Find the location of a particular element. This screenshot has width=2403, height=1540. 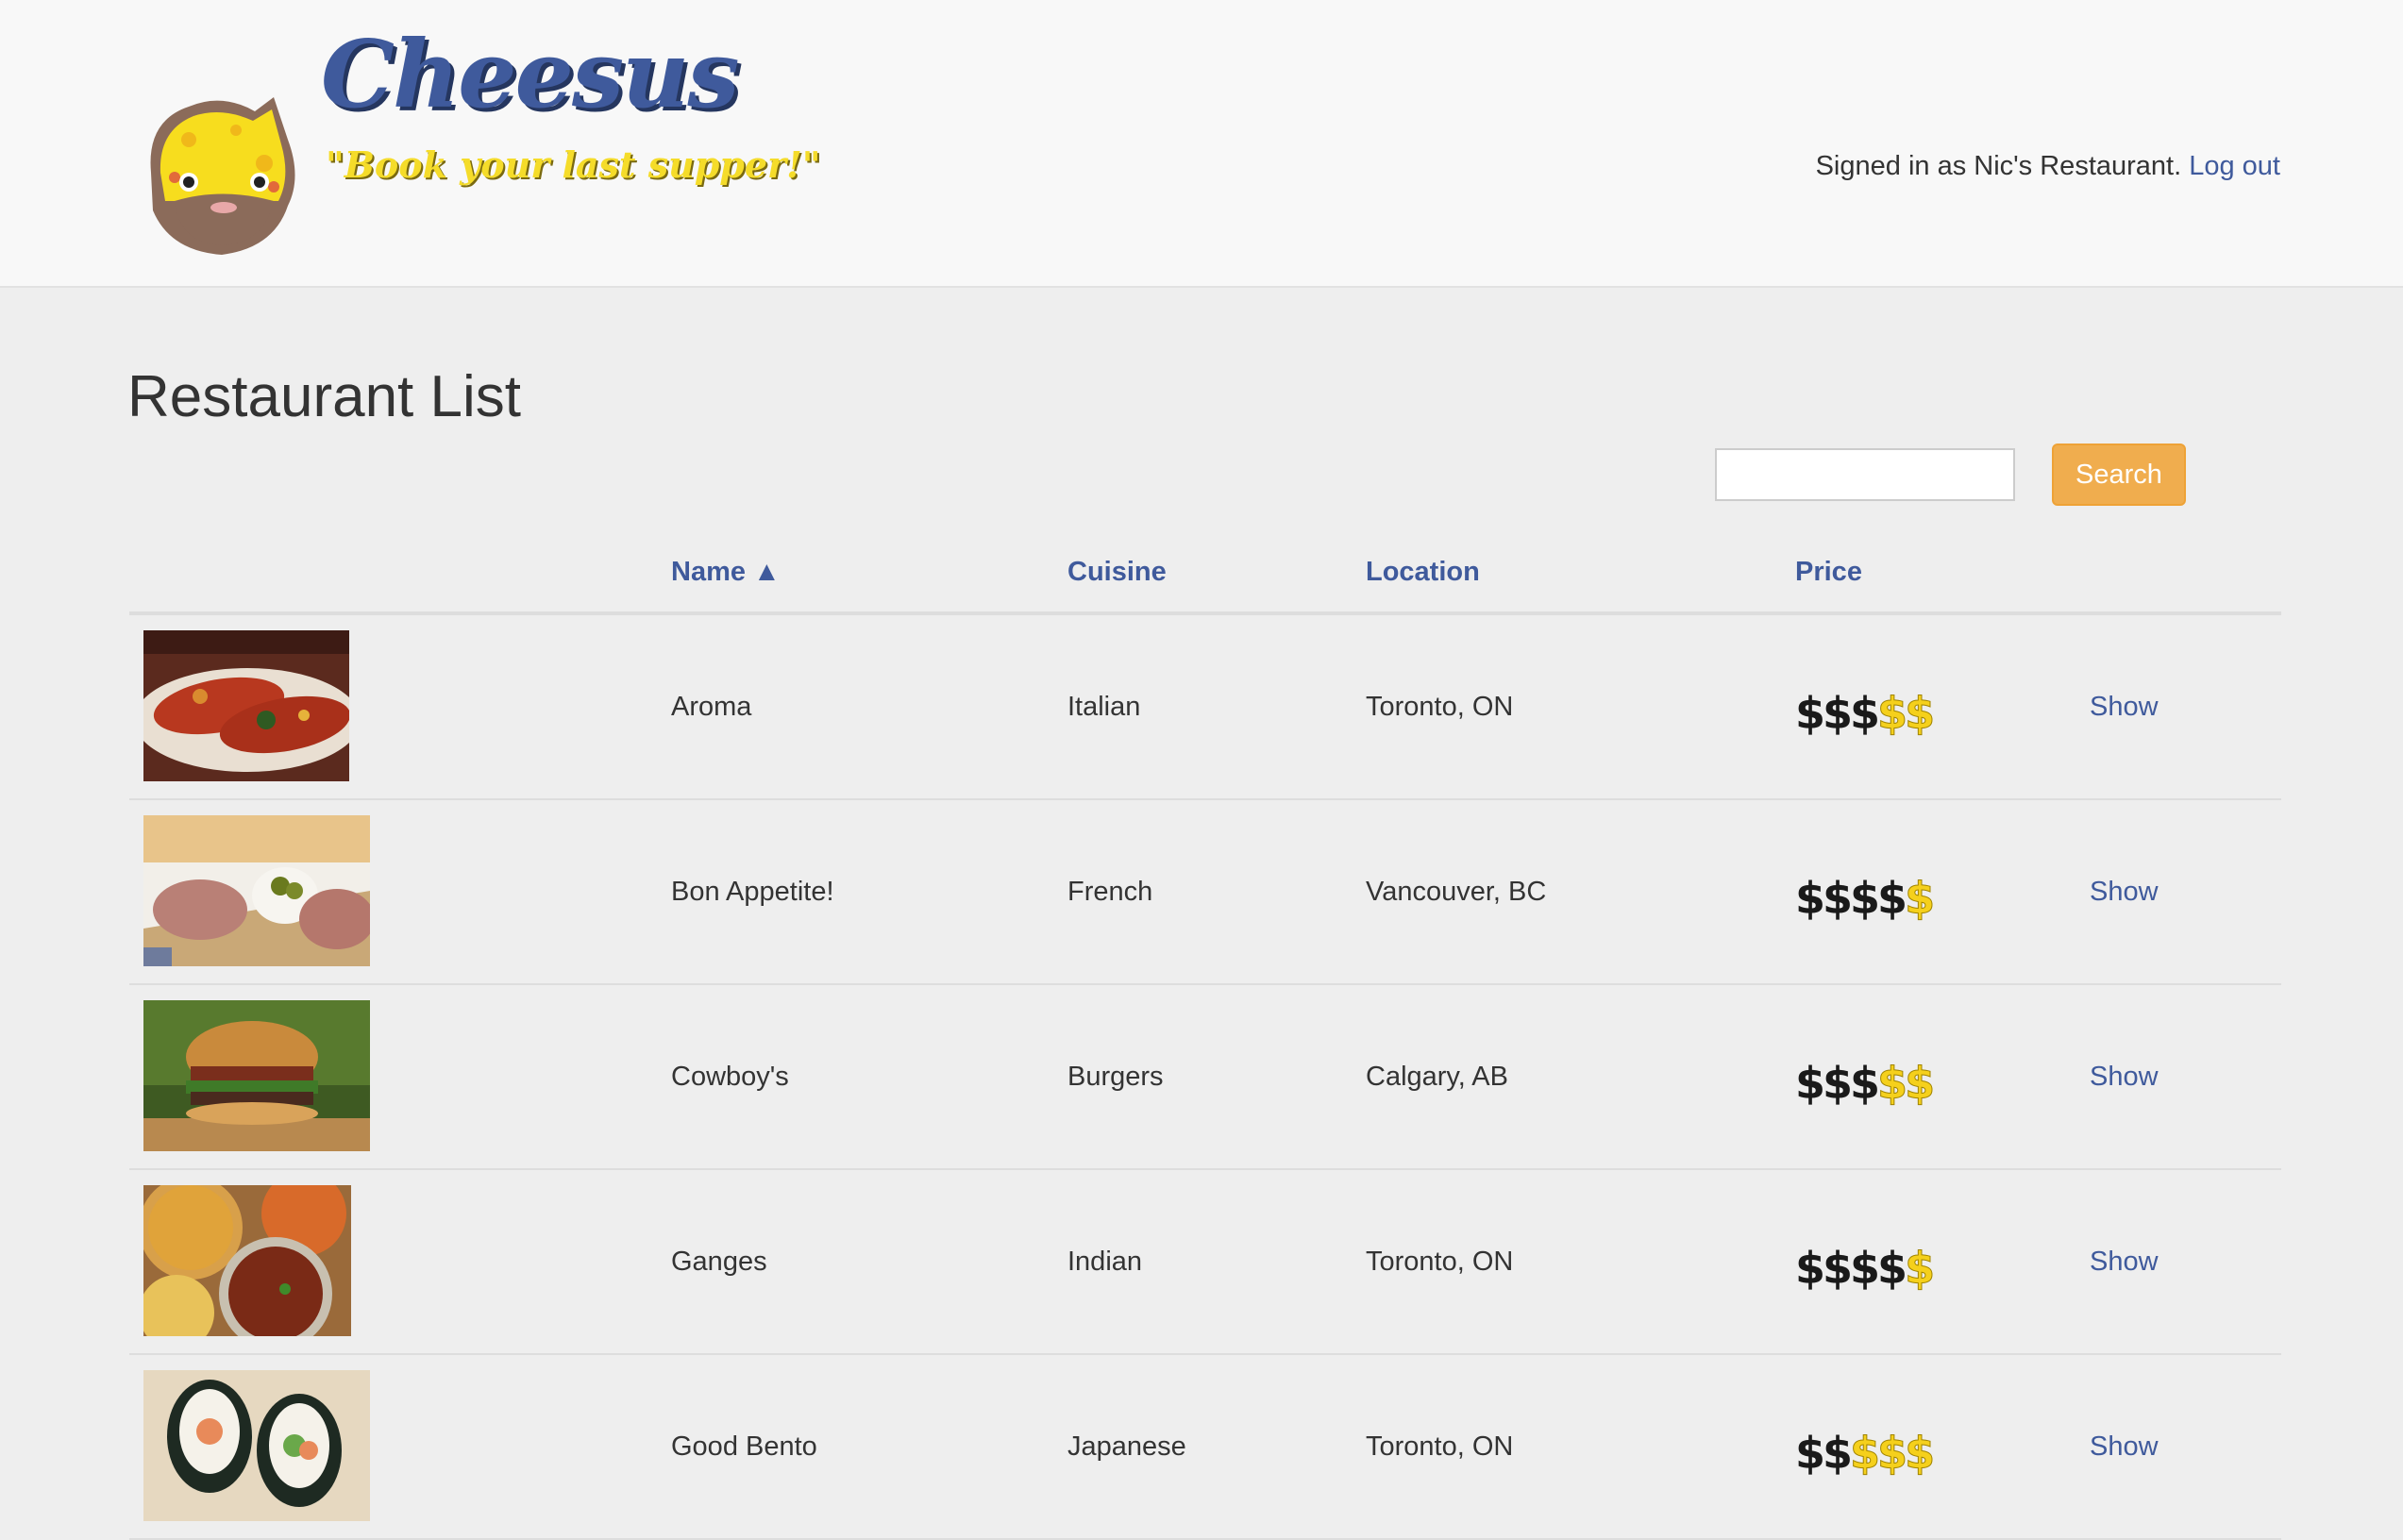

restaurant-cuisine: French is located at coordinates (1110, 891).